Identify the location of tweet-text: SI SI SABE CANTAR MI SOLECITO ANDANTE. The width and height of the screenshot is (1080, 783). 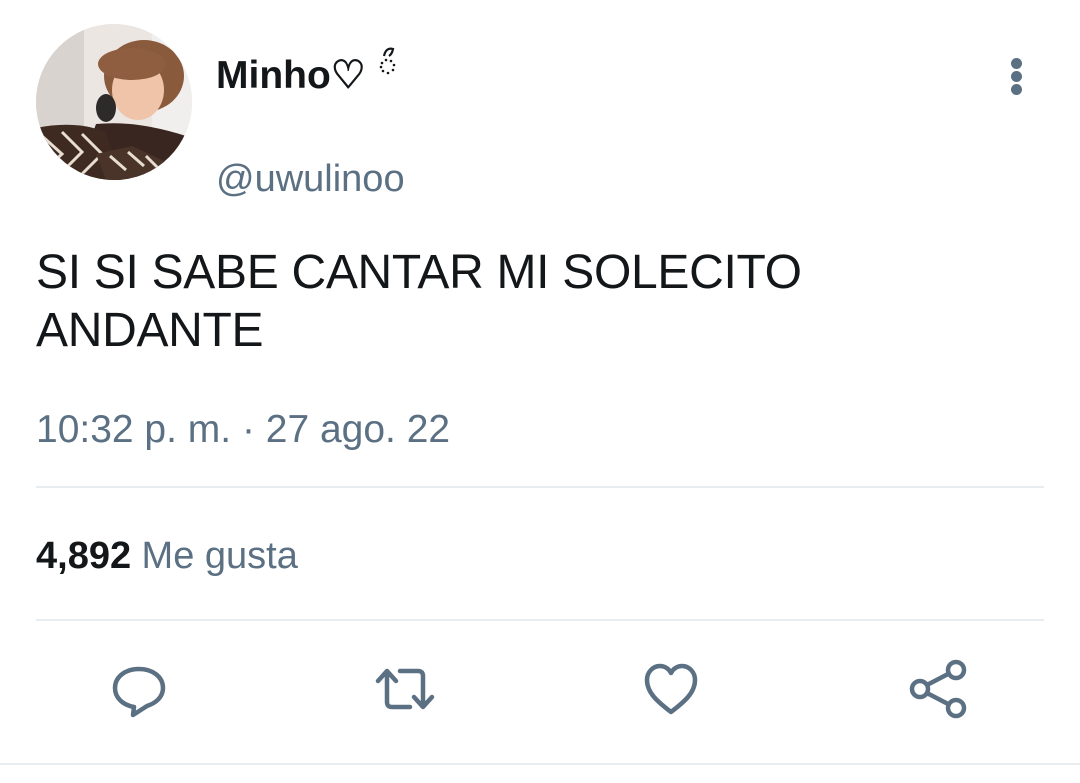
(419, 301).